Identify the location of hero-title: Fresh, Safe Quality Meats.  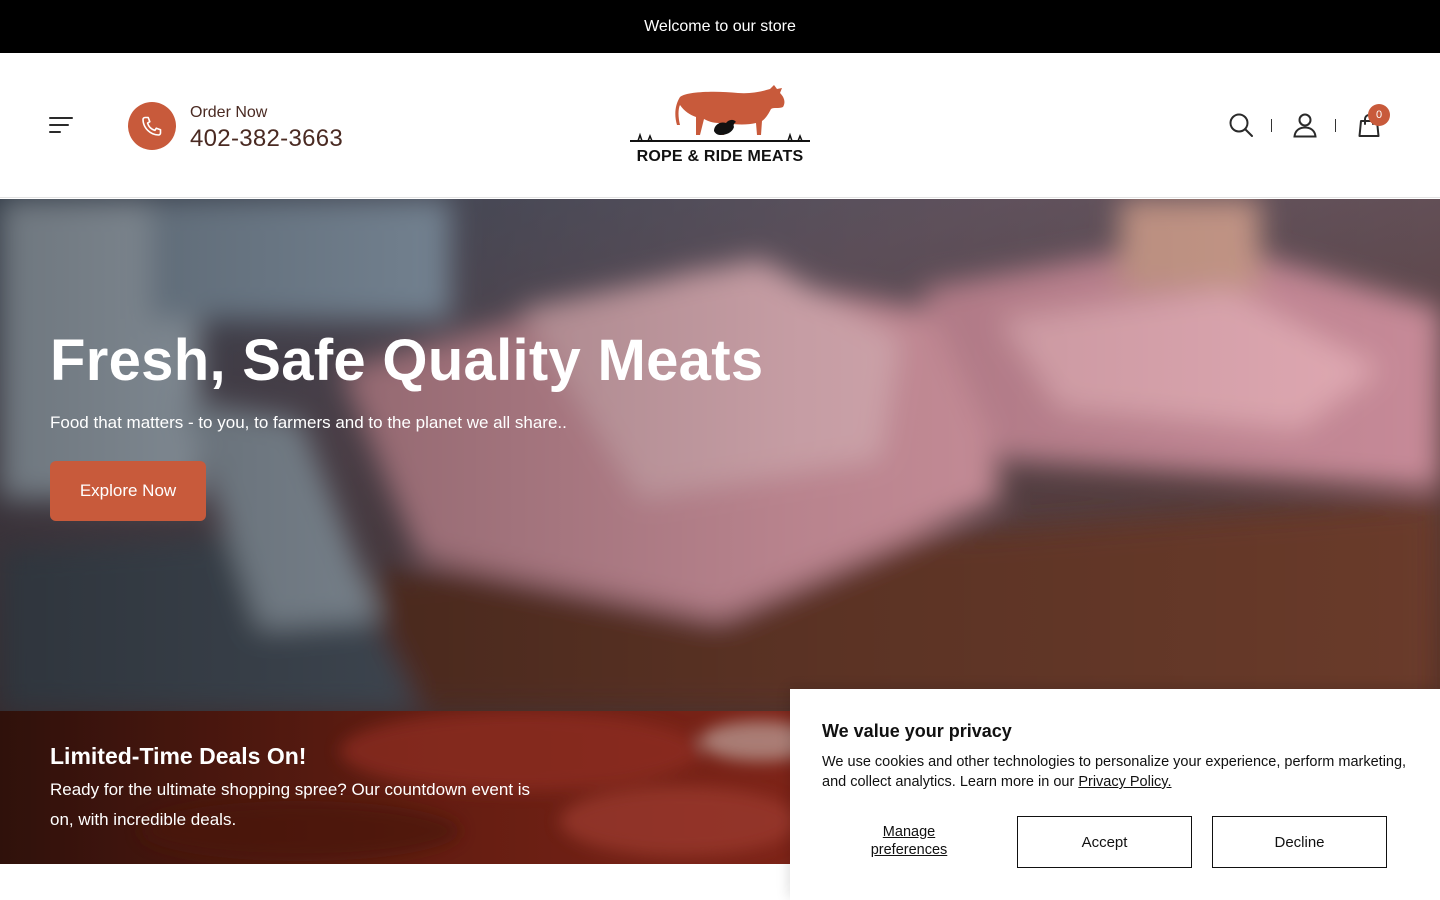
(407, 360).